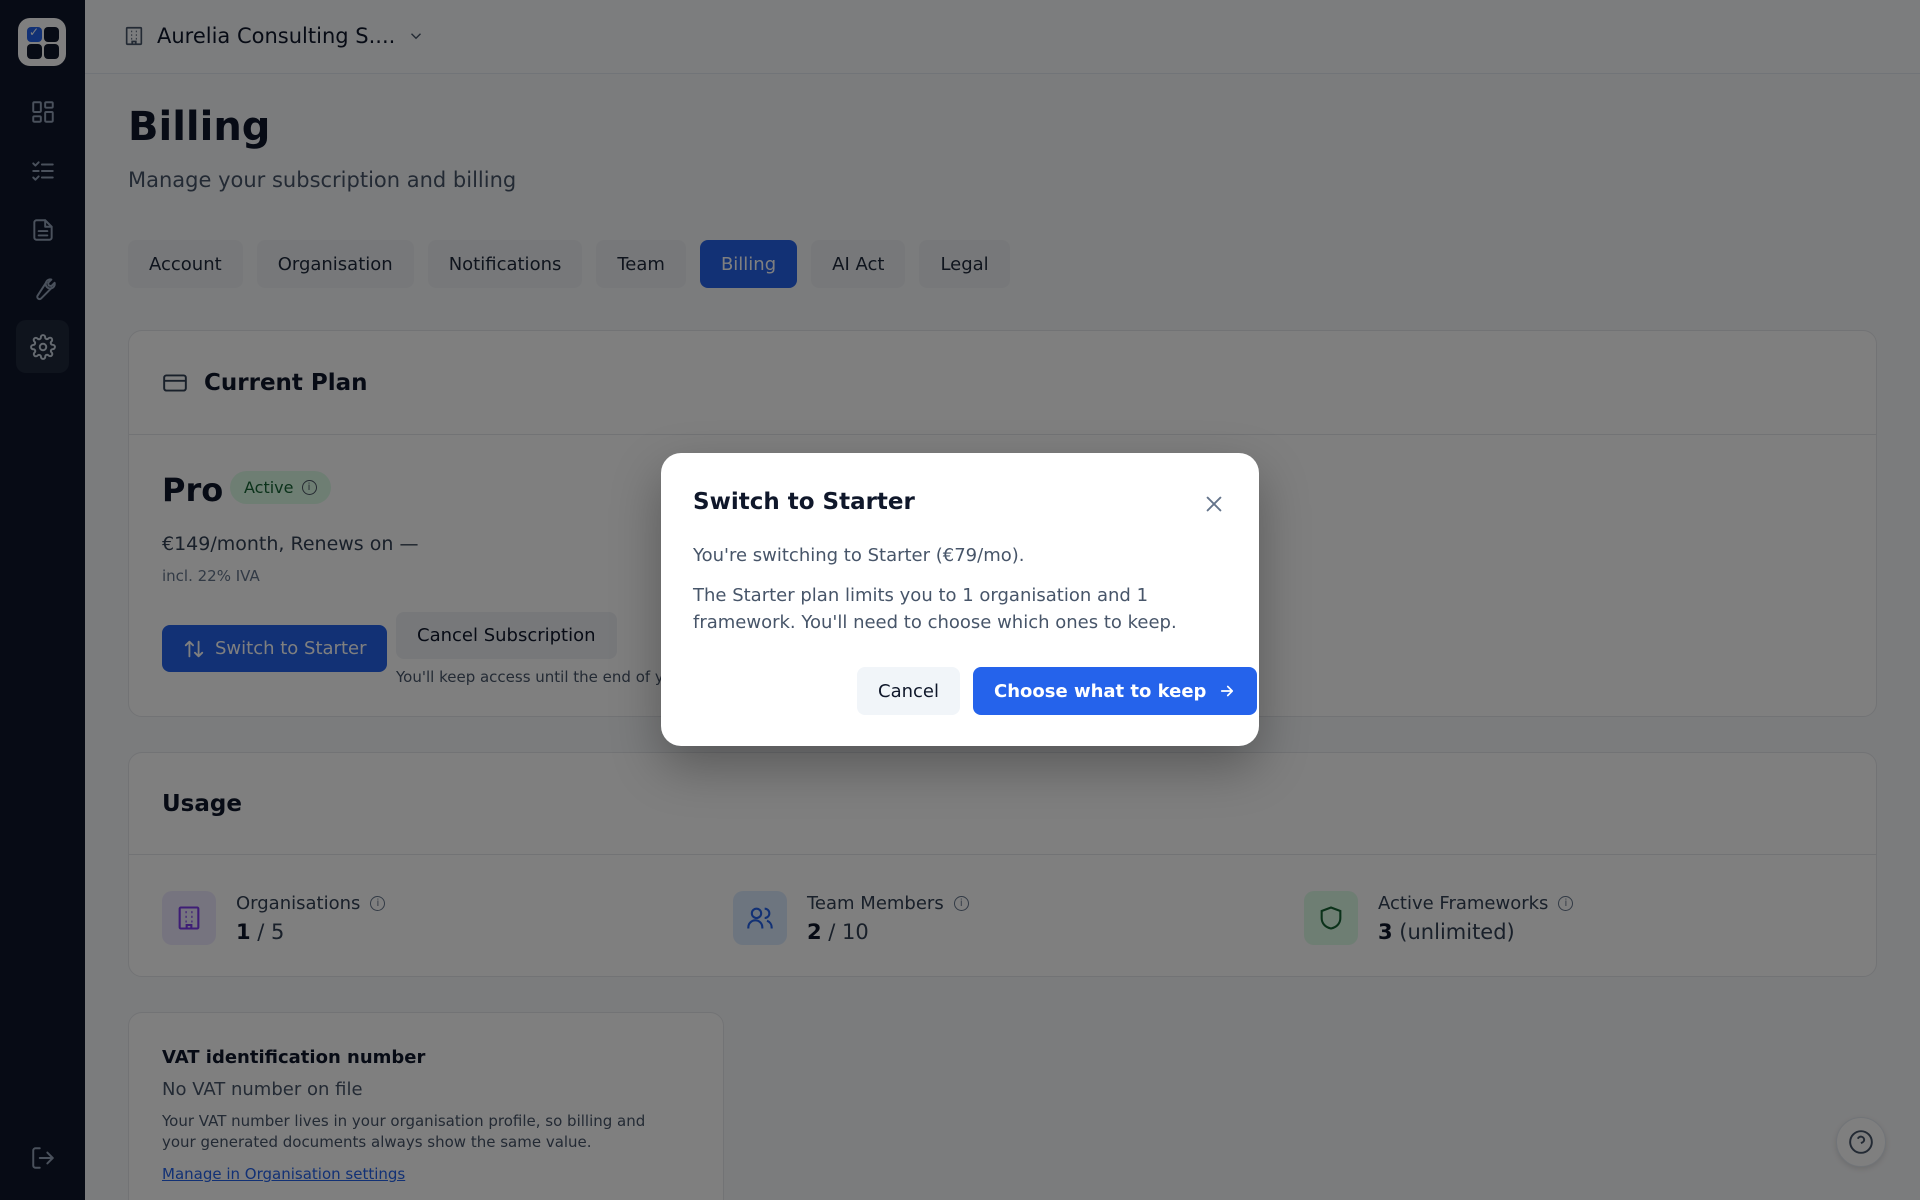 This screenshot has height=1200, width=1920. I want to click on close-button, so click(1214, 504).